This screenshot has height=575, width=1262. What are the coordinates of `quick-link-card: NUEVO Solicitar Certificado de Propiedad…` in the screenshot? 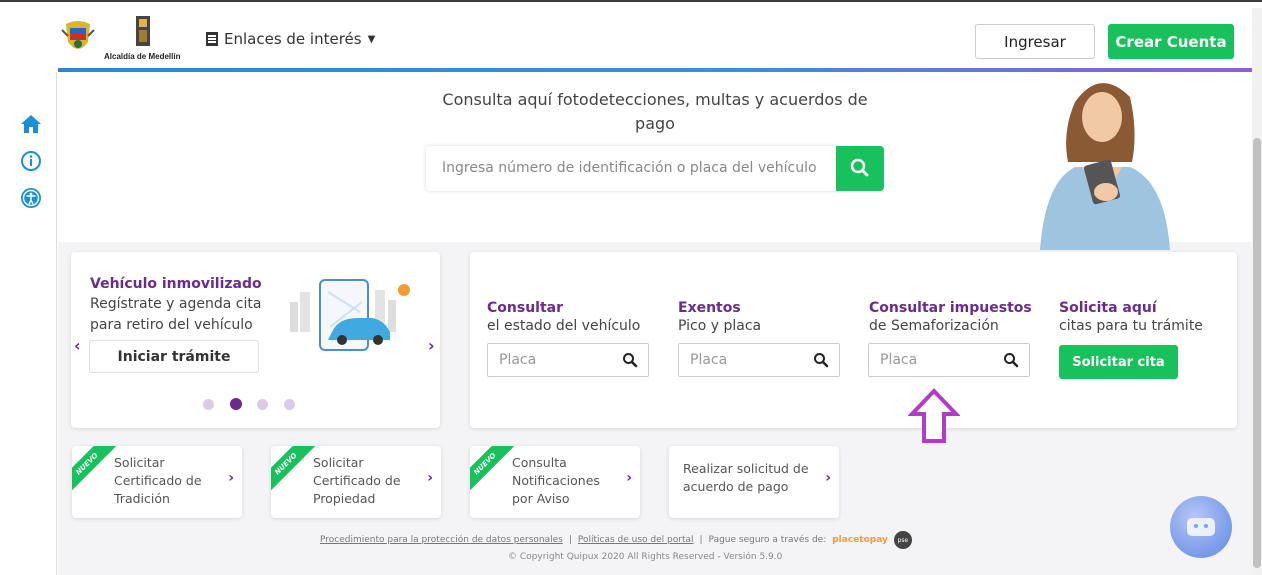 It's located at (356, 482).